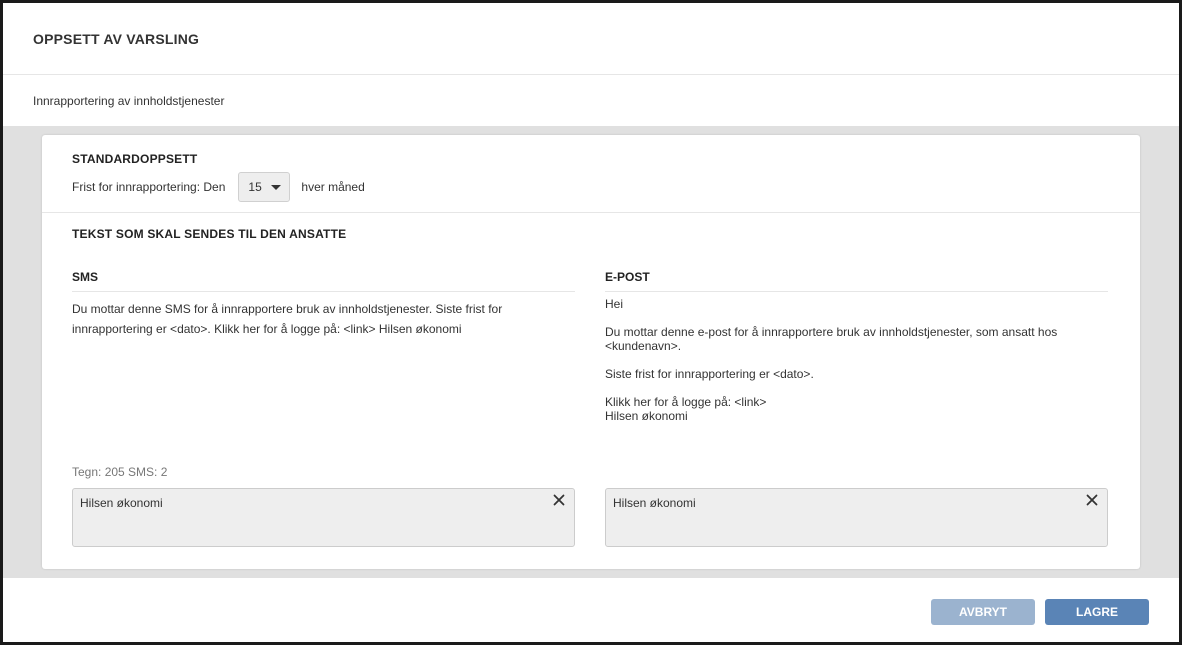 Image resolution: width=1182 pixels, height=645 pixels. What do you see at coordinates (323, 517) in the screenshot?
I see `sms-signature-field: Hilsen økonomi` at bounding box center [323, 517].